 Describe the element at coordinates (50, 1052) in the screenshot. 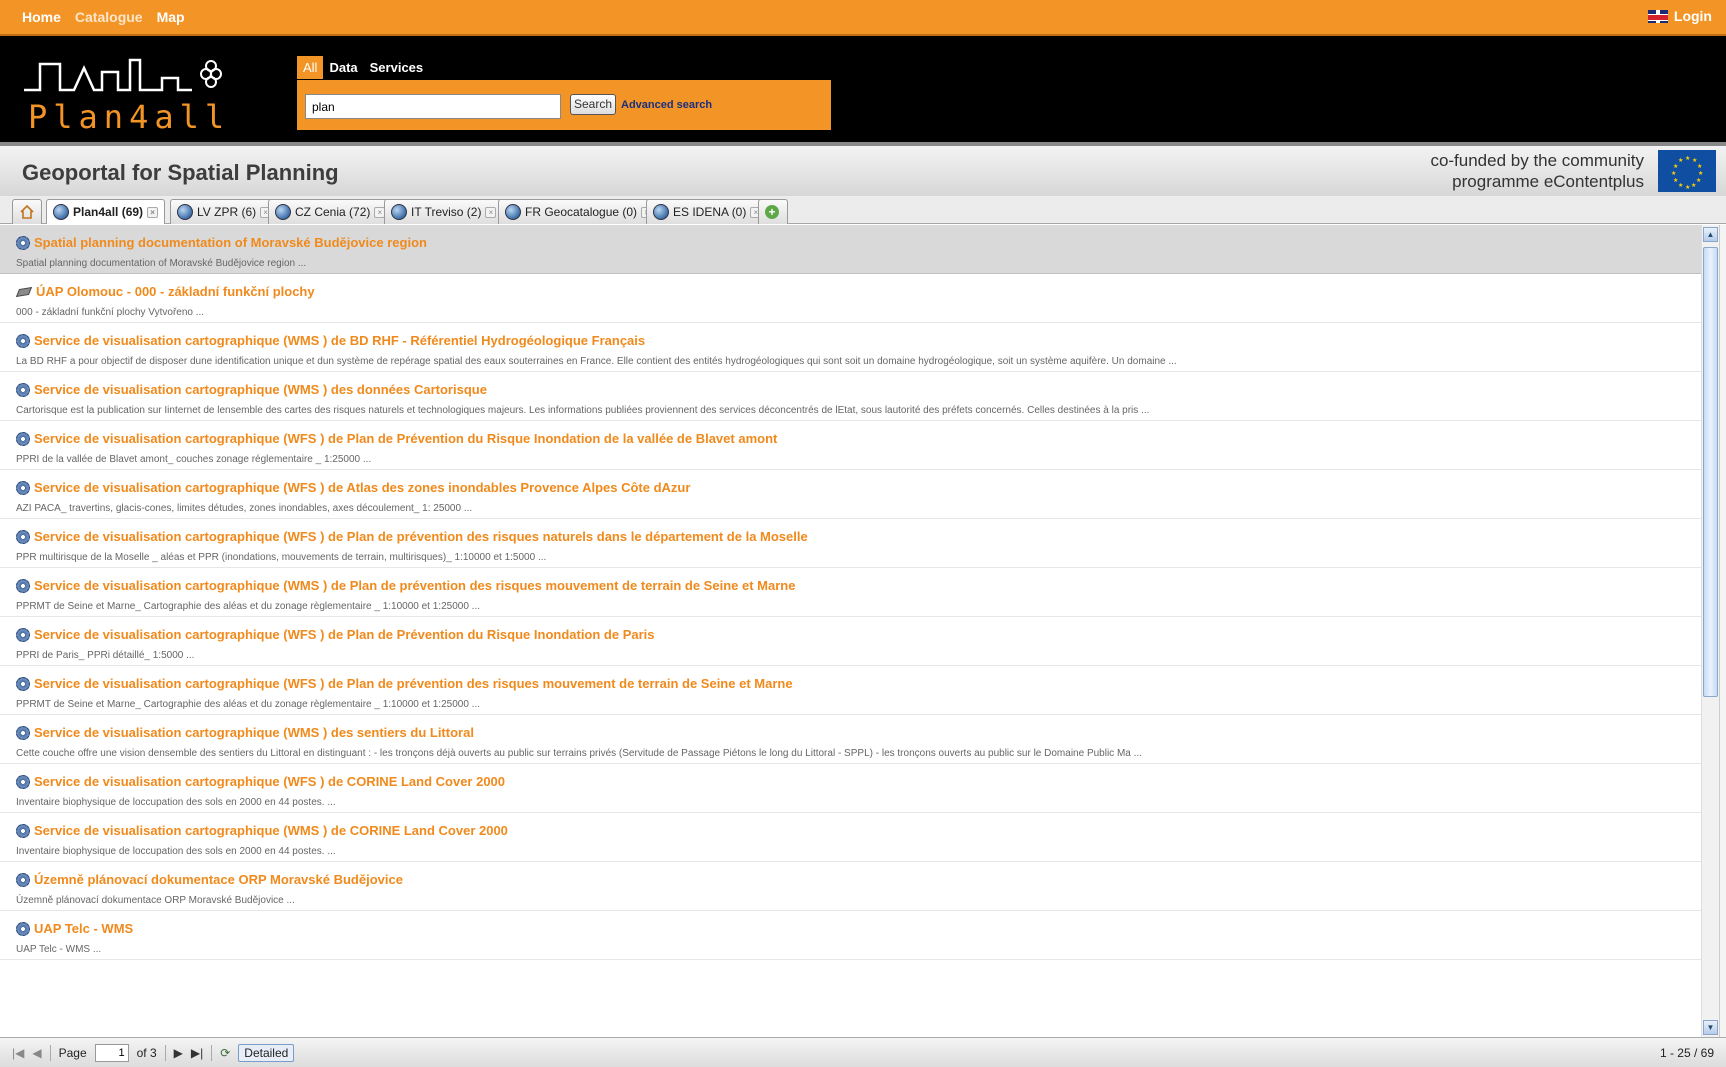

I see `separator` at that location.